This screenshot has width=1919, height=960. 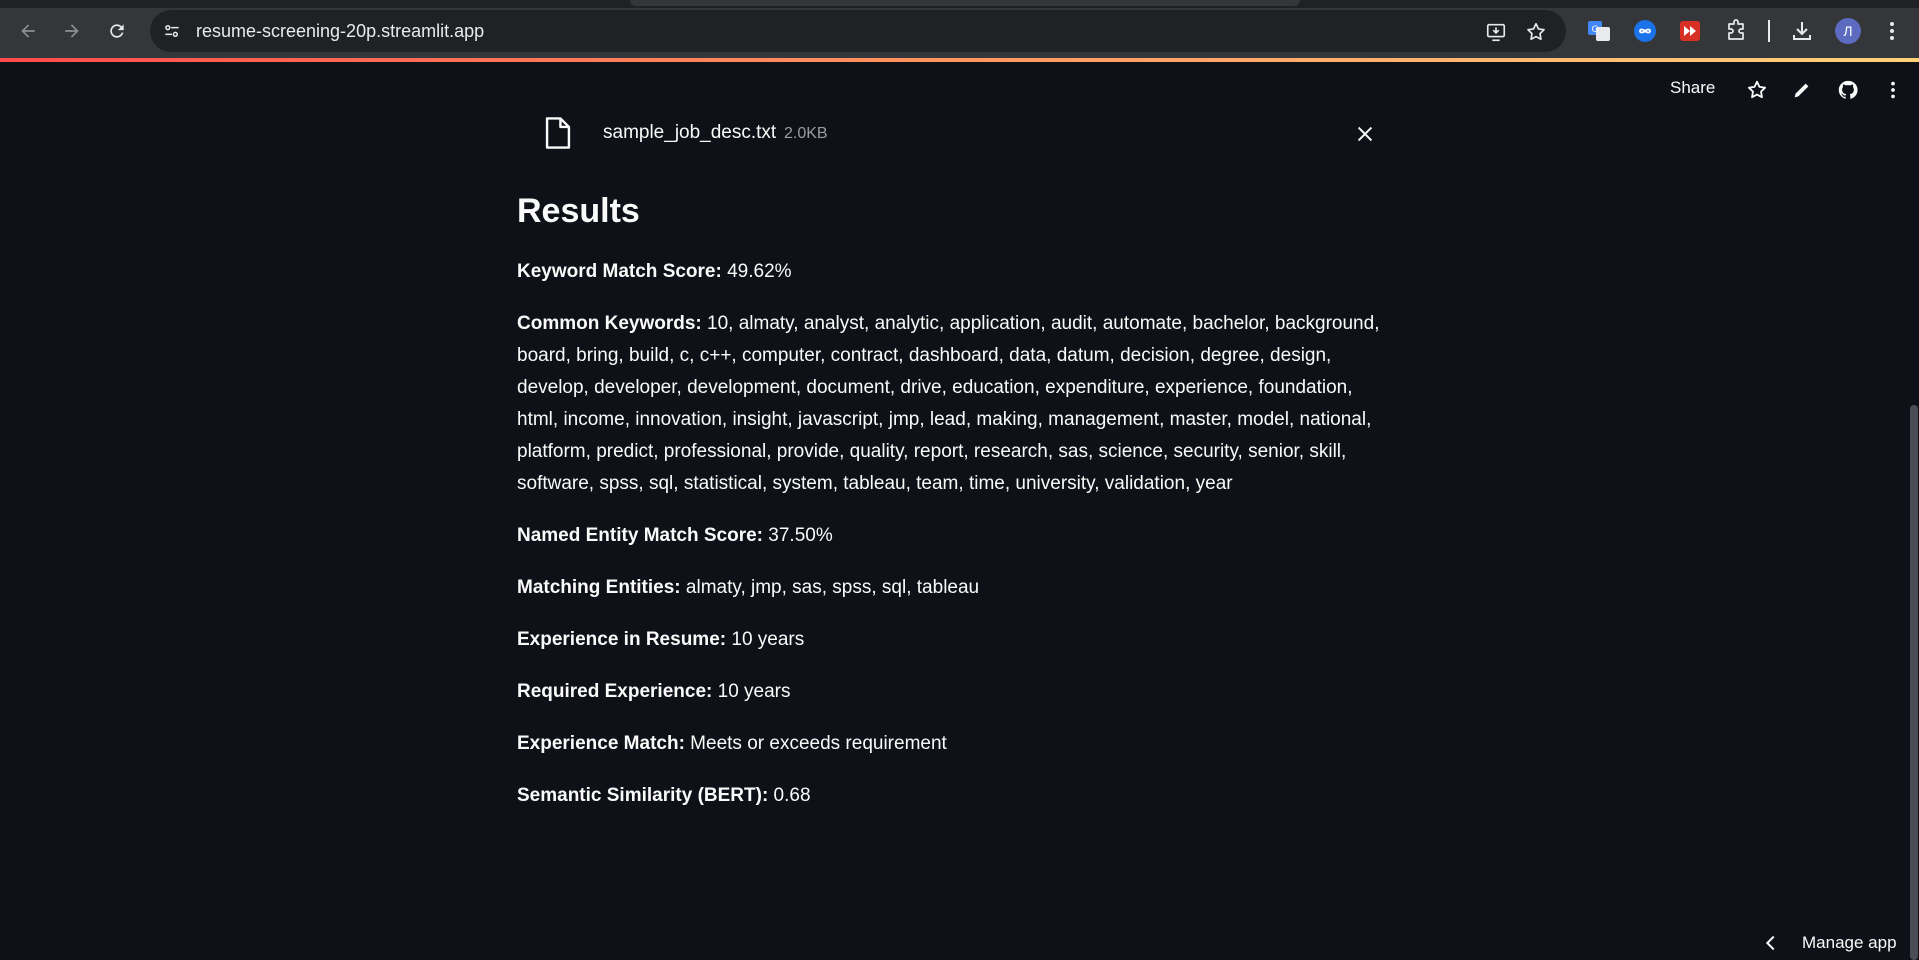 I want to click on install-app-button, so click(x=1496, y=32).